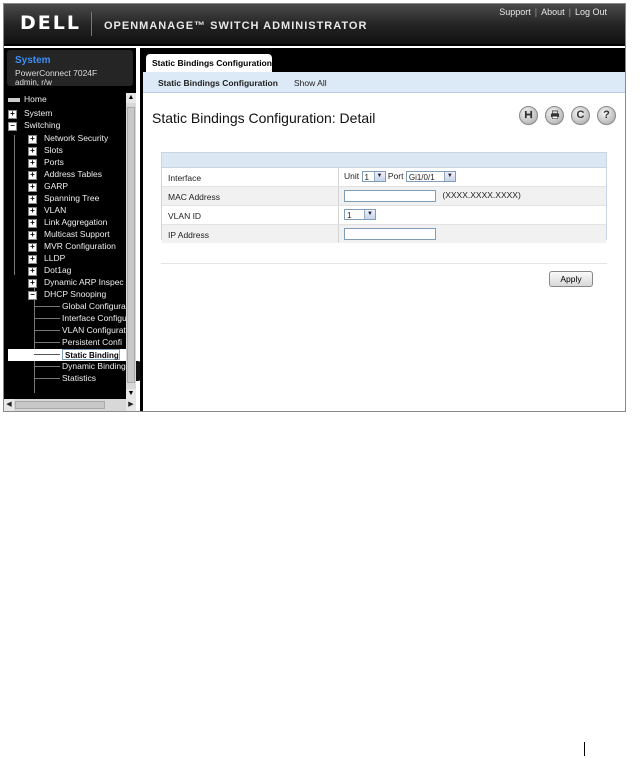  What do you see at coordinates (55, 210) in the screenshot?
I see `tree-item-vlan: VLAN` at bounding box center [55, 210].